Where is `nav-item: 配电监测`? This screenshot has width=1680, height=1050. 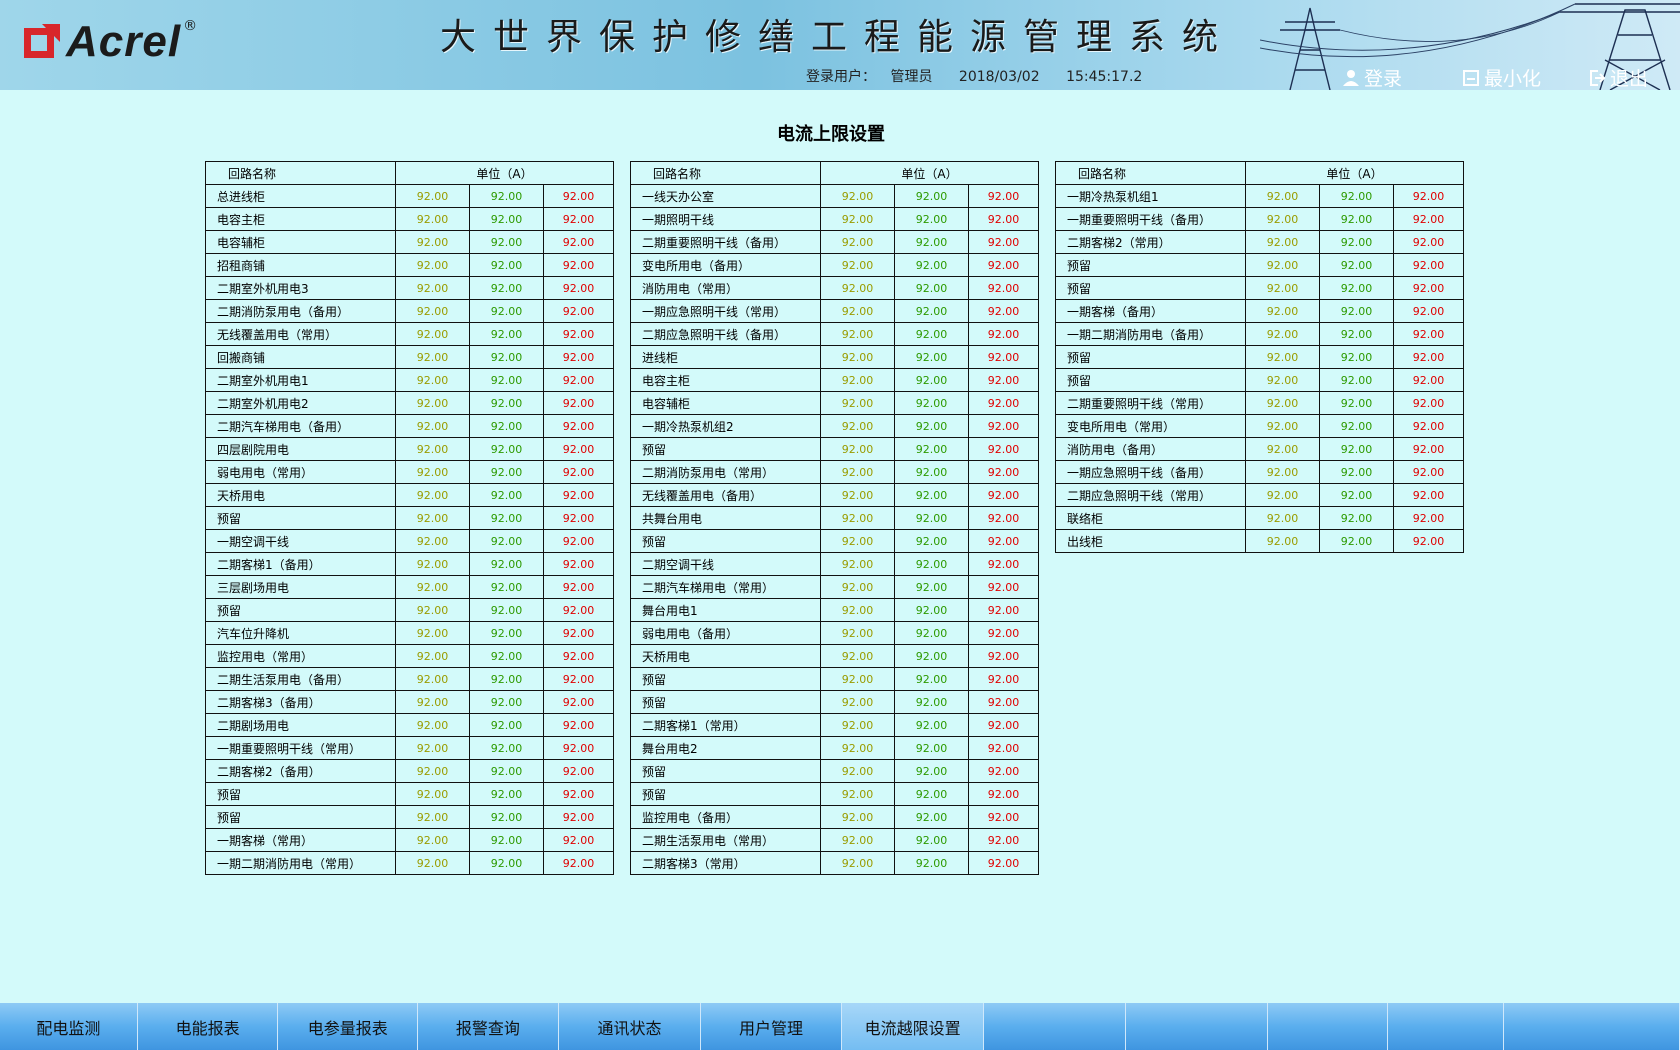
nav-item: 配电监测 is located at coordinates (69, 1026).